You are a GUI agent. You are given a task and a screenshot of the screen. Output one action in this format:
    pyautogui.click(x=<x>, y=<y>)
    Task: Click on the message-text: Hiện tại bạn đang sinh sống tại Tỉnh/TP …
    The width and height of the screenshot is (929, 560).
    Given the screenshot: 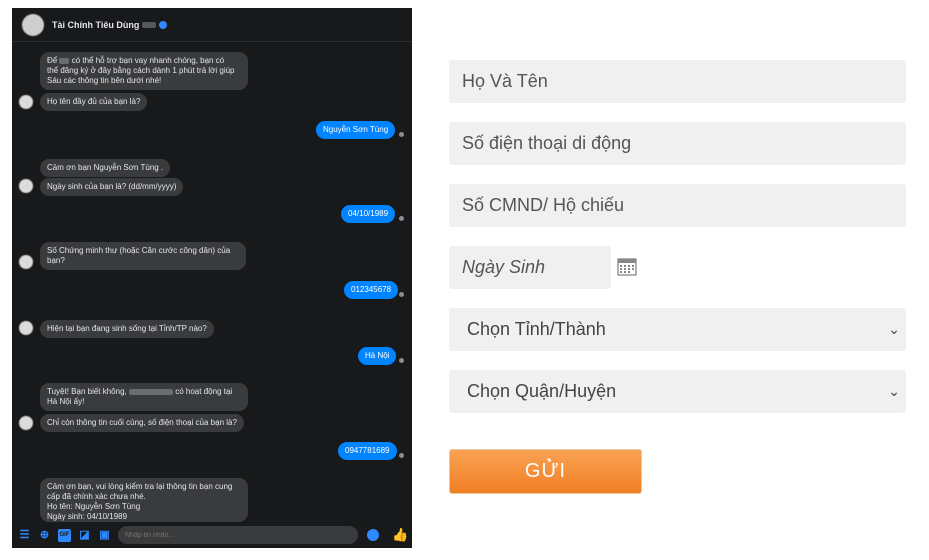 What is the action you would take?
    pyautogui.click(x=127, y=328)
    